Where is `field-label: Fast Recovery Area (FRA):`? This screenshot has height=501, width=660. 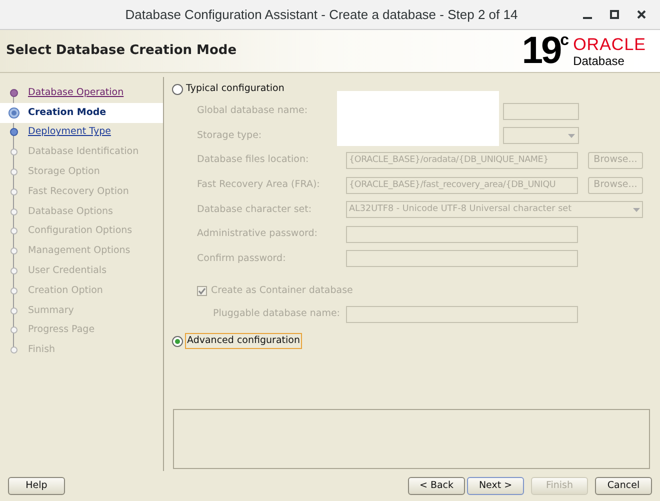 field-label: Fast Recovery Area (FRA): is located at coordinates (259, 185).